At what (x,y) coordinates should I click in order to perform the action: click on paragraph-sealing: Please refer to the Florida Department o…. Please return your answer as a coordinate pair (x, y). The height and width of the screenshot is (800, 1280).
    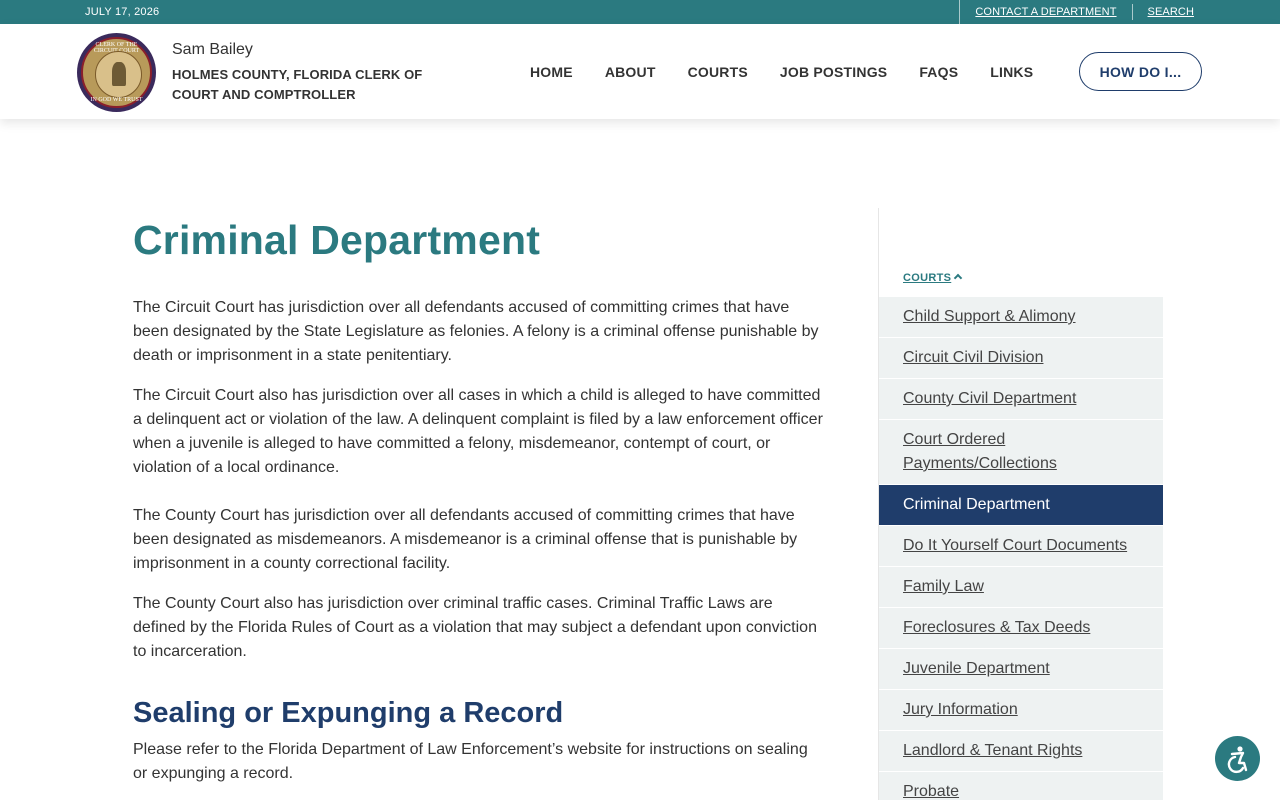
    Looking at the image, I should click on (470, 761).